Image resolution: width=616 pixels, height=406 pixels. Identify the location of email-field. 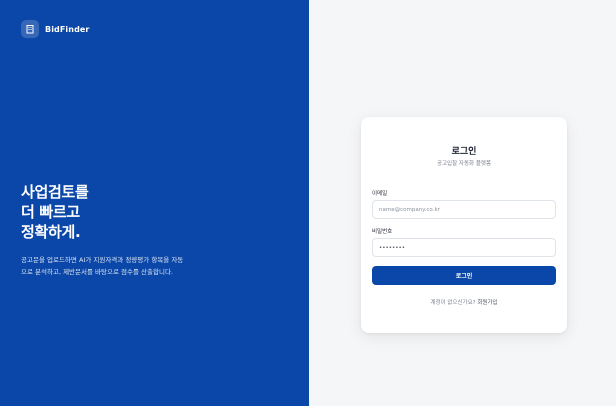
(464, 209).